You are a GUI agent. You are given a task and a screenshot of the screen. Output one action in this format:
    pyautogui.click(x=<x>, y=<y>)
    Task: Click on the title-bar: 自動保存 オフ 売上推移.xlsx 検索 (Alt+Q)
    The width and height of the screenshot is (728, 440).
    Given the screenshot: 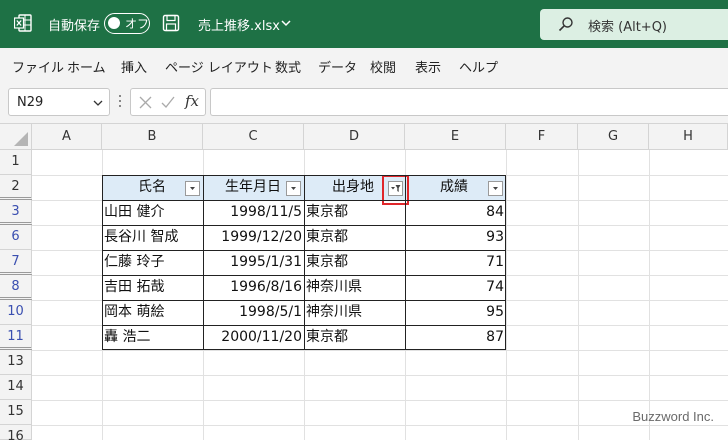 What is the action you would take?
    pyautogui.click(x=364, y=24)
    